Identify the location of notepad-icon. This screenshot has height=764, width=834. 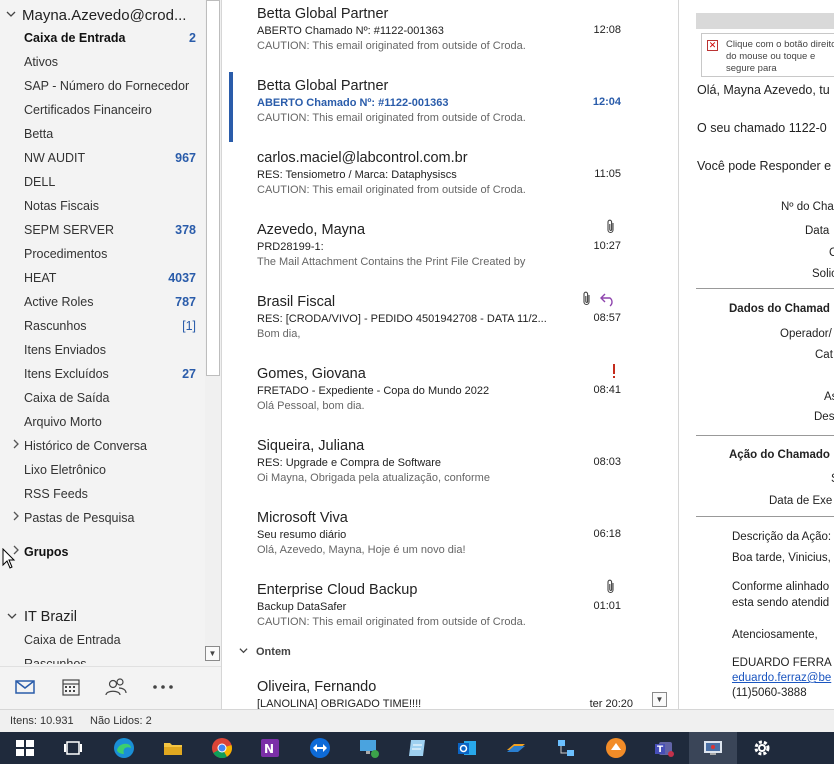
(418, 748).